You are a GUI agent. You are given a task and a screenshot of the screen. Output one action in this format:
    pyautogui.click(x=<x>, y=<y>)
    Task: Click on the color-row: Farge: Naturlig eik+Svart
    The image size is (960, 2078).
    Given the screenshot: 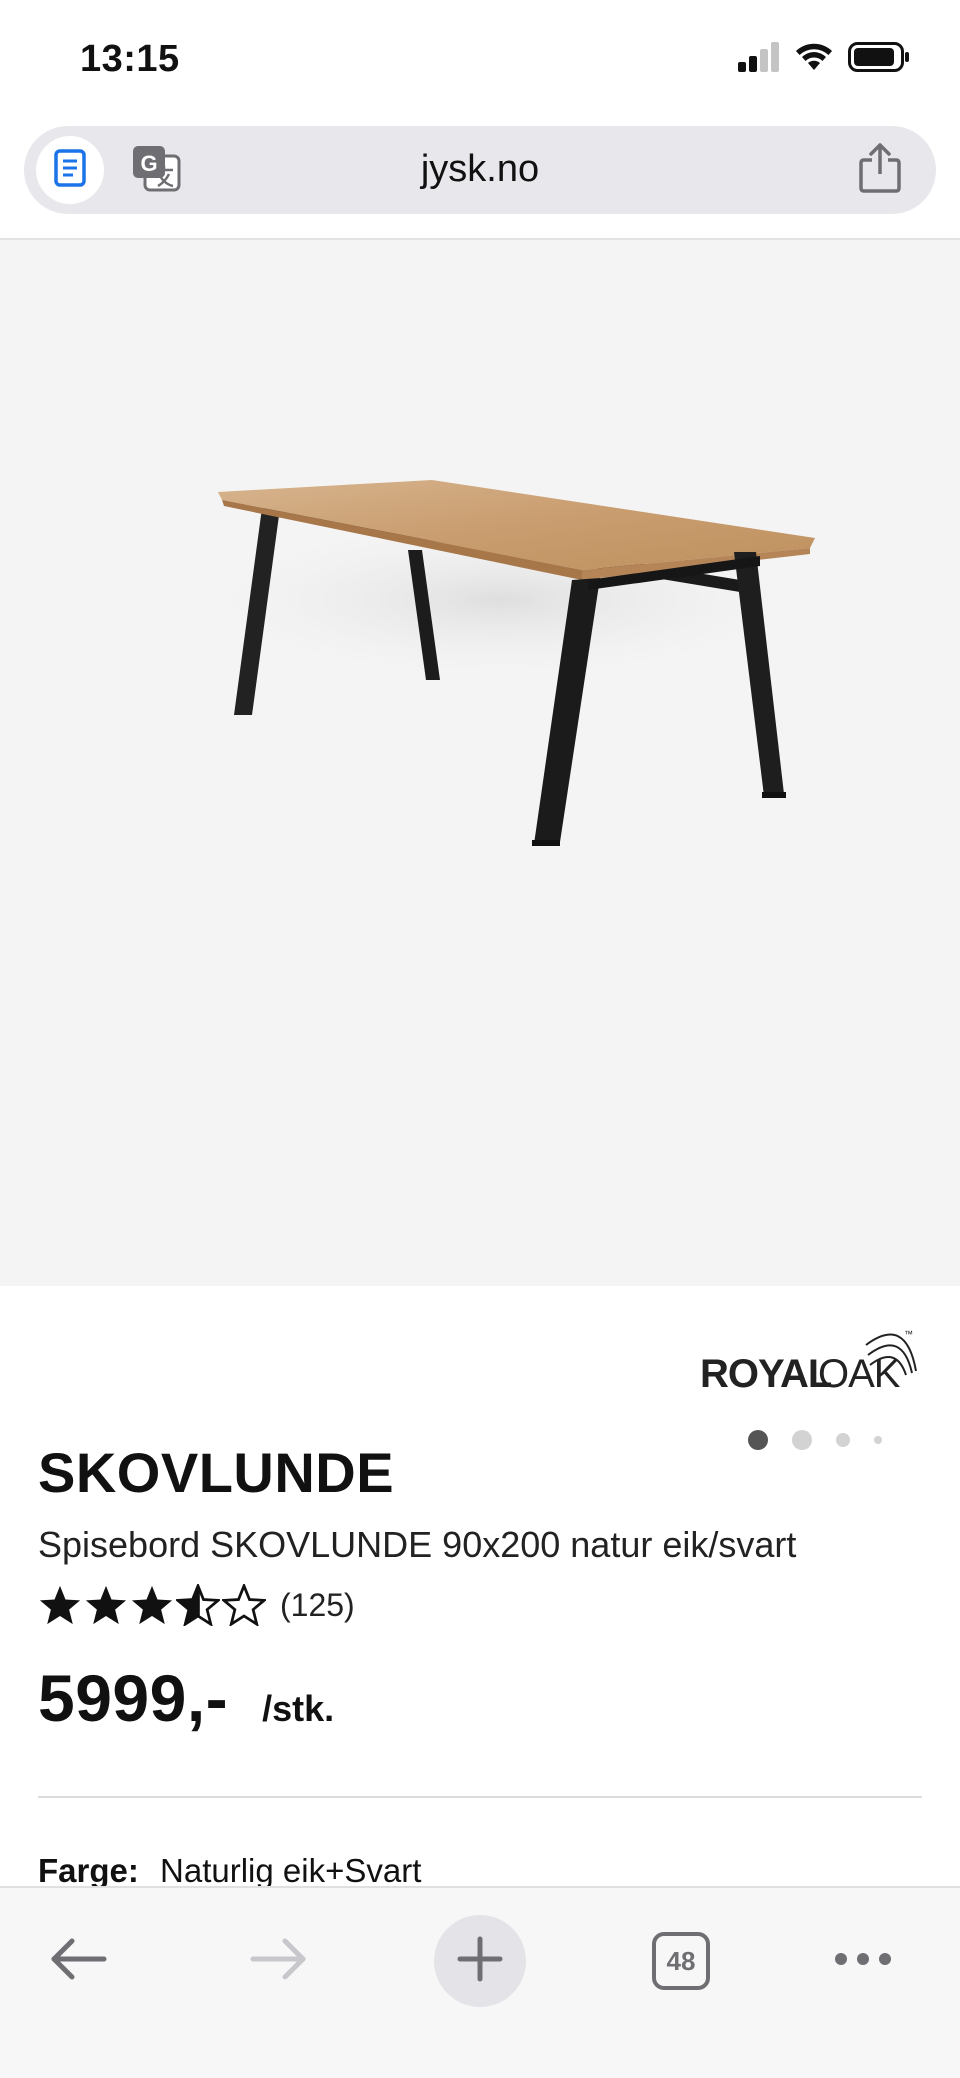 What is the action you would take?
    pyautogui.click(x=229, y=1871)
    